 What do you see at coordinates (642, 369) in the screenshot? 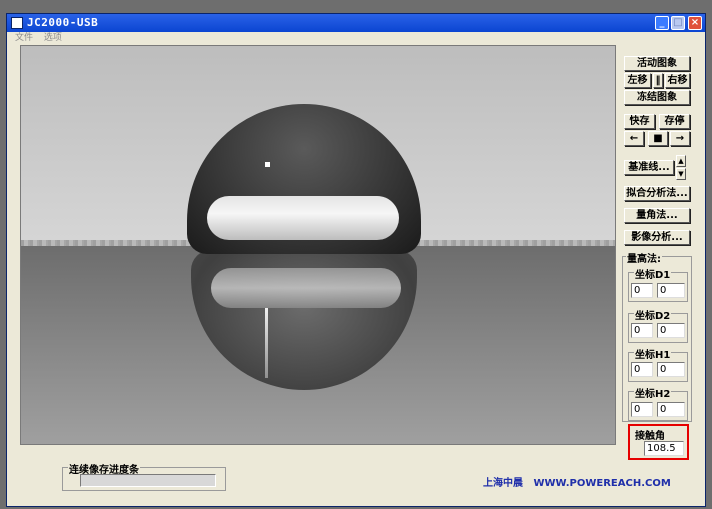
I see `h1-x-field: 0` at bounding box center [642, 369].